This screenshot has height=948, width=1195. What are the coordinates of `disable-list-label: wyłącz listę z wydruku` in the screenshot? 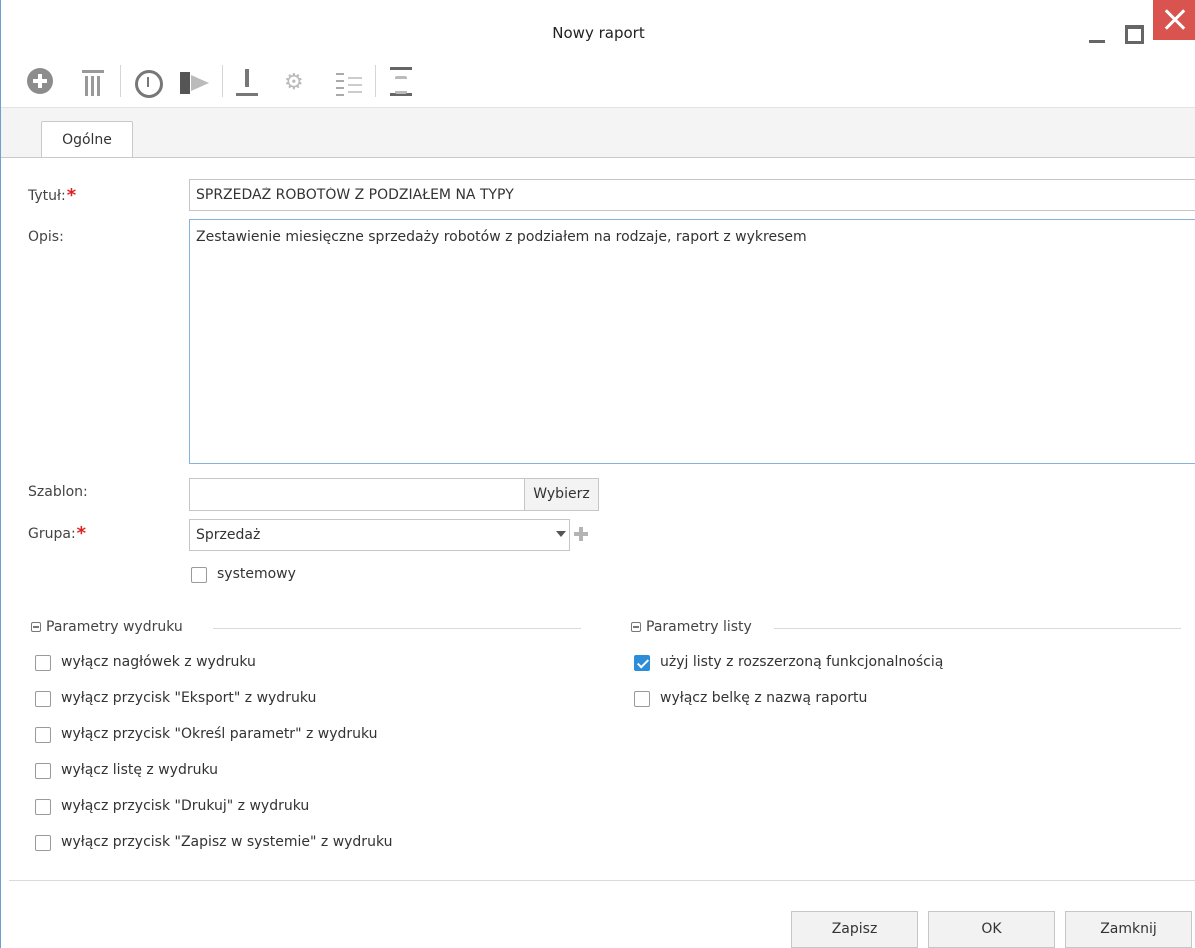 It's located at (140, 770).